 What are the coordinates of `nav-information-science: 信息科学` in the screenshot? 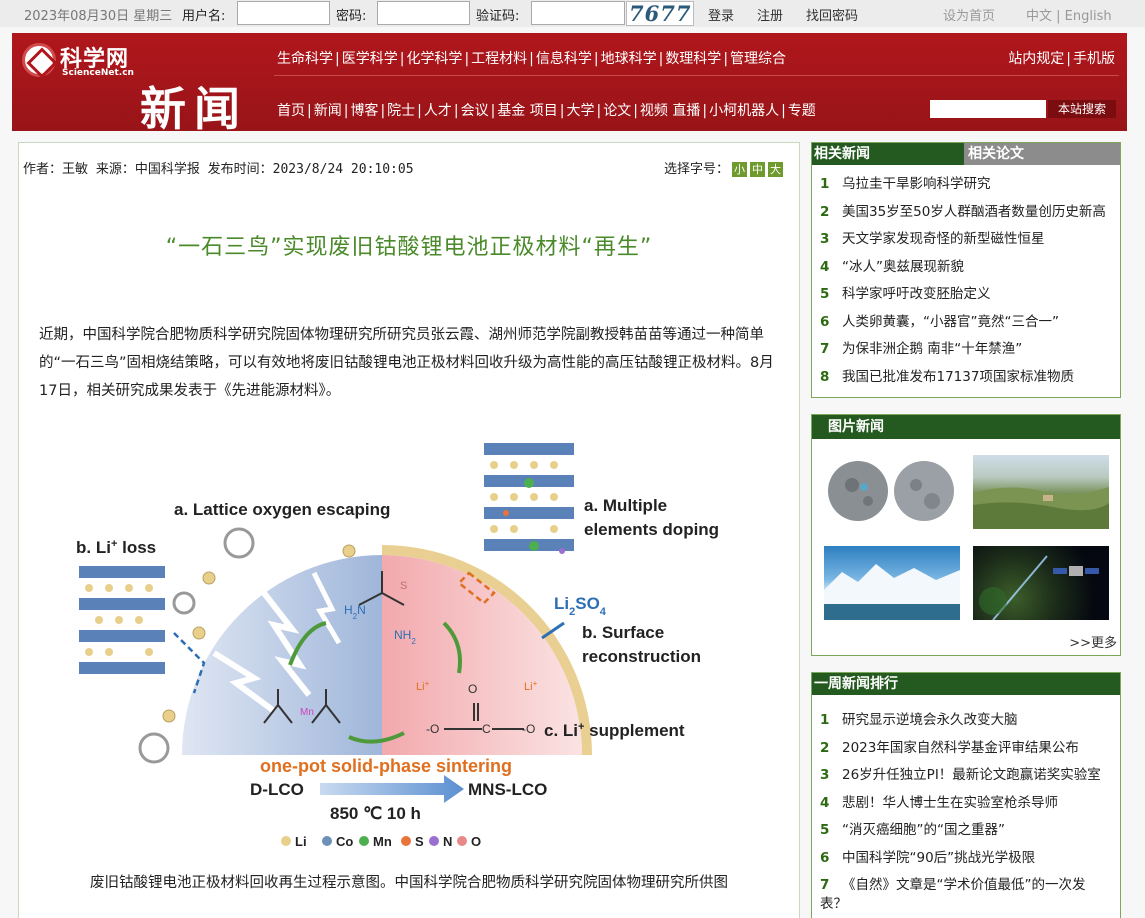 It's located at (564, 59).